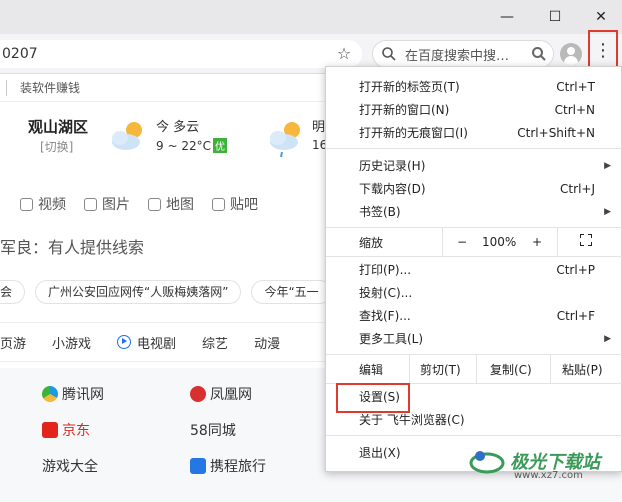 The image size is (622, 502). What do you see at coordinates (50, 430) in the screenshot?
I see `jd-logo-icon` at bounding box center [50, 430].